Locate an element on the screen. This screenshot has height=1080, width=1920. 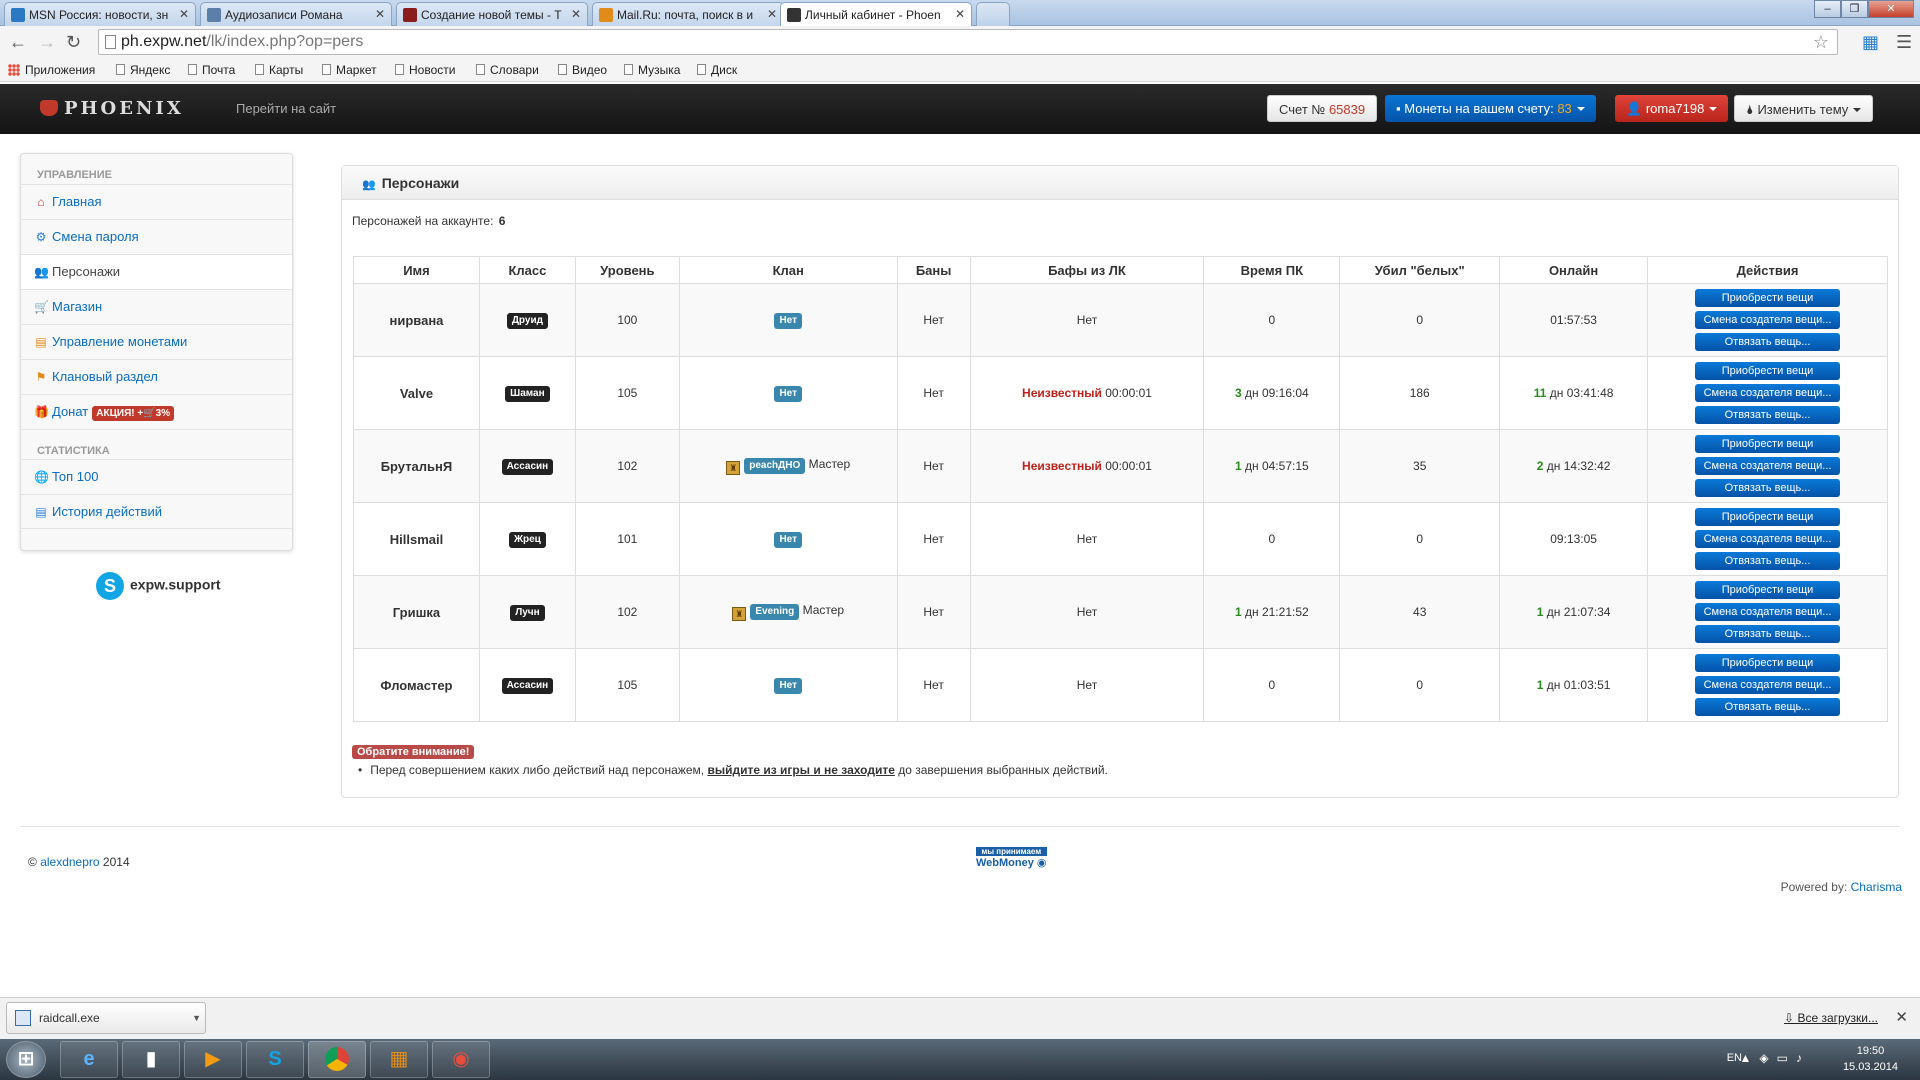
clan-emblem-icon: ♜ is located at coordinates (739, 614).